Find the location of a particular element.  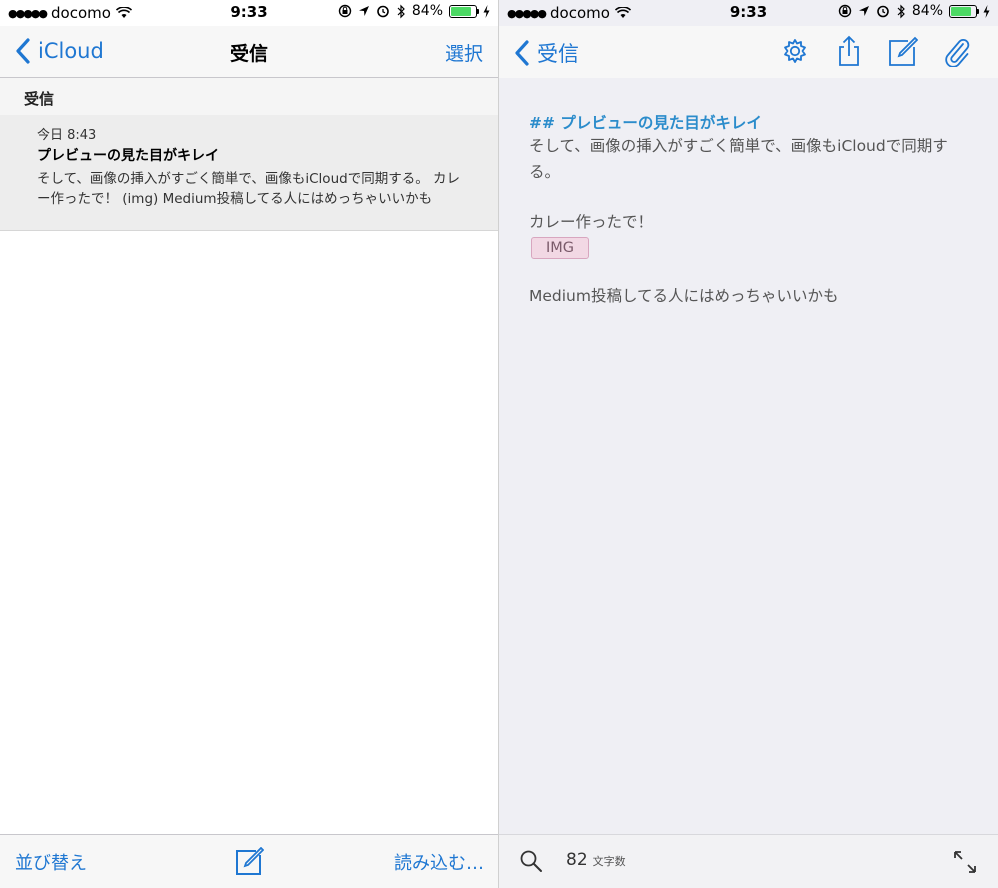

mailbox-nav-bar: iCloud 受信 選択 is located at coordinates (249, 52).